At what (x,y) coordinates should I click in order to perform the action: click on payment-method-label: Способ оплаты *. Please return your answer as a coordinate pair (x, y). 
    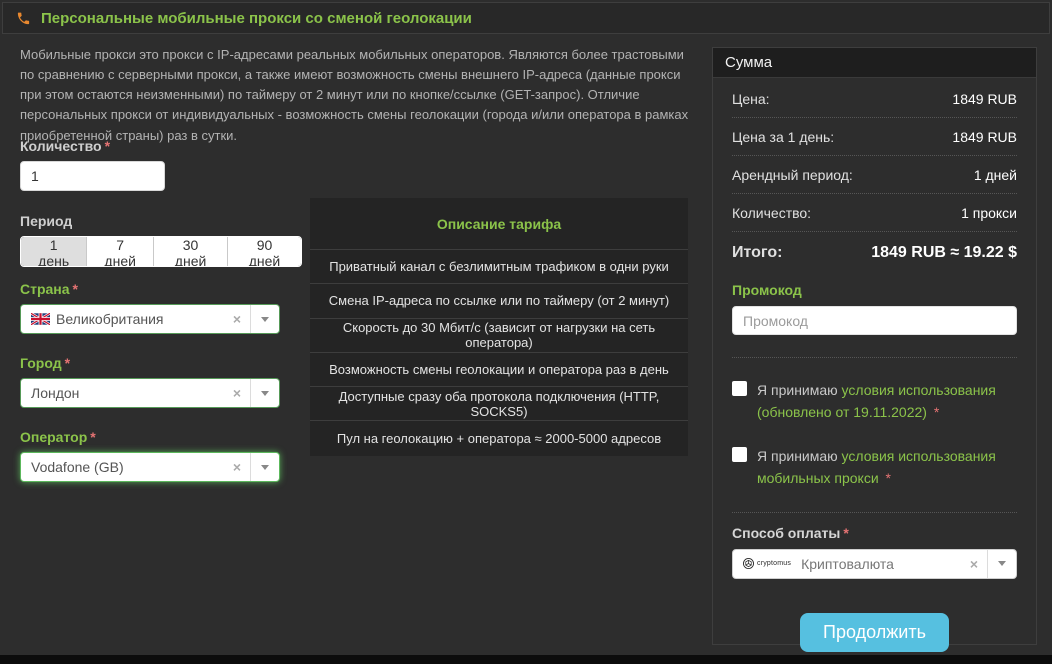
    Looking at the image, I should click on (790, 532).